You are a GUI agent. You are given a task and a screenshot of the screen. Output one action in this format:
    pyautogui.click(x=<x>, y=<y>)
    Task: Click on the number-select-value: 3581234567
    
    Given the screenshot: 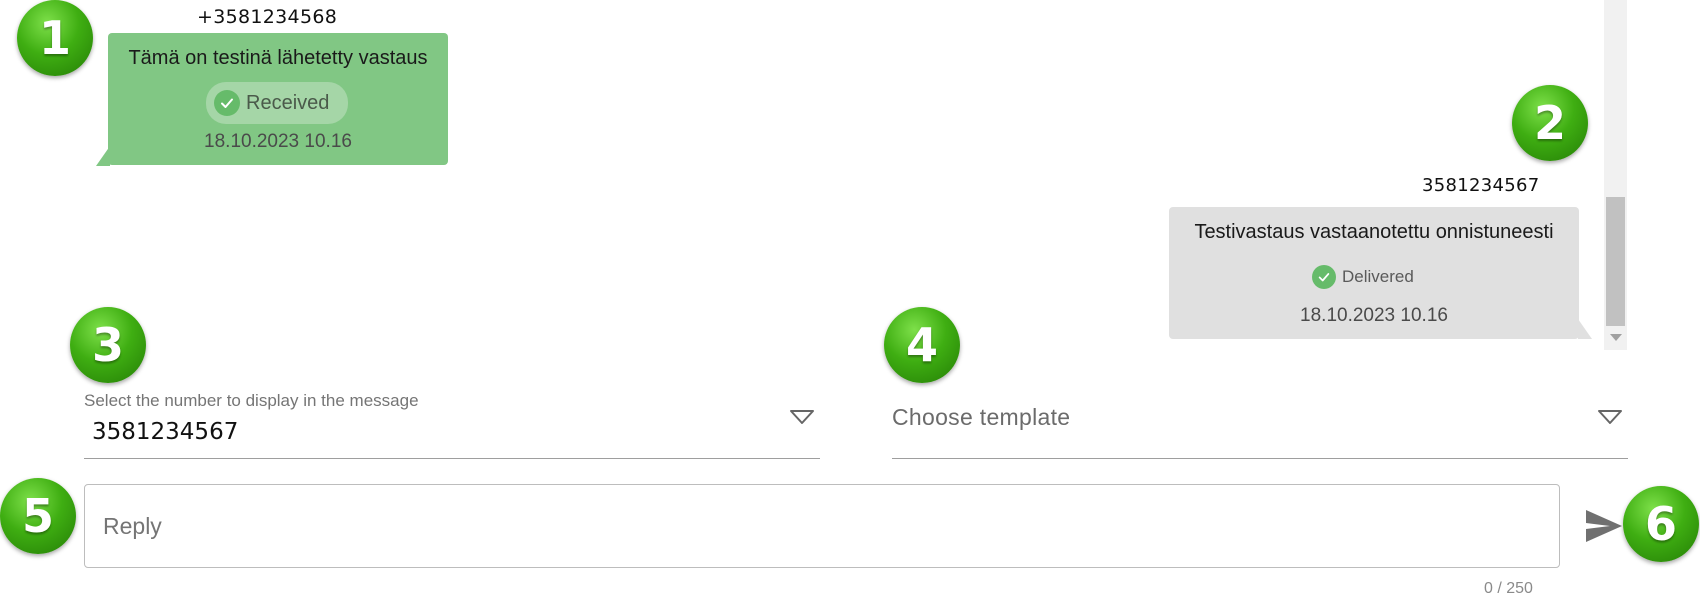 What is the action you would take?
    pyautogui.click(x=165, y=432)
    